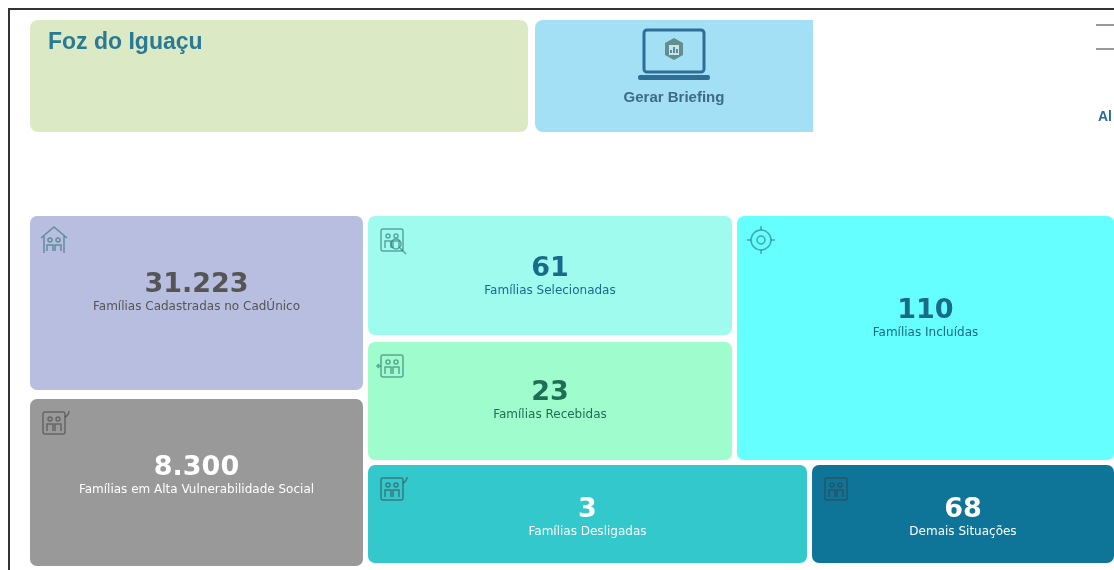 This screenshot has width=1114, height=570. Describe the element at coordinates (925, 309) in the screenshot. I see `stat-value: 110` at that location.